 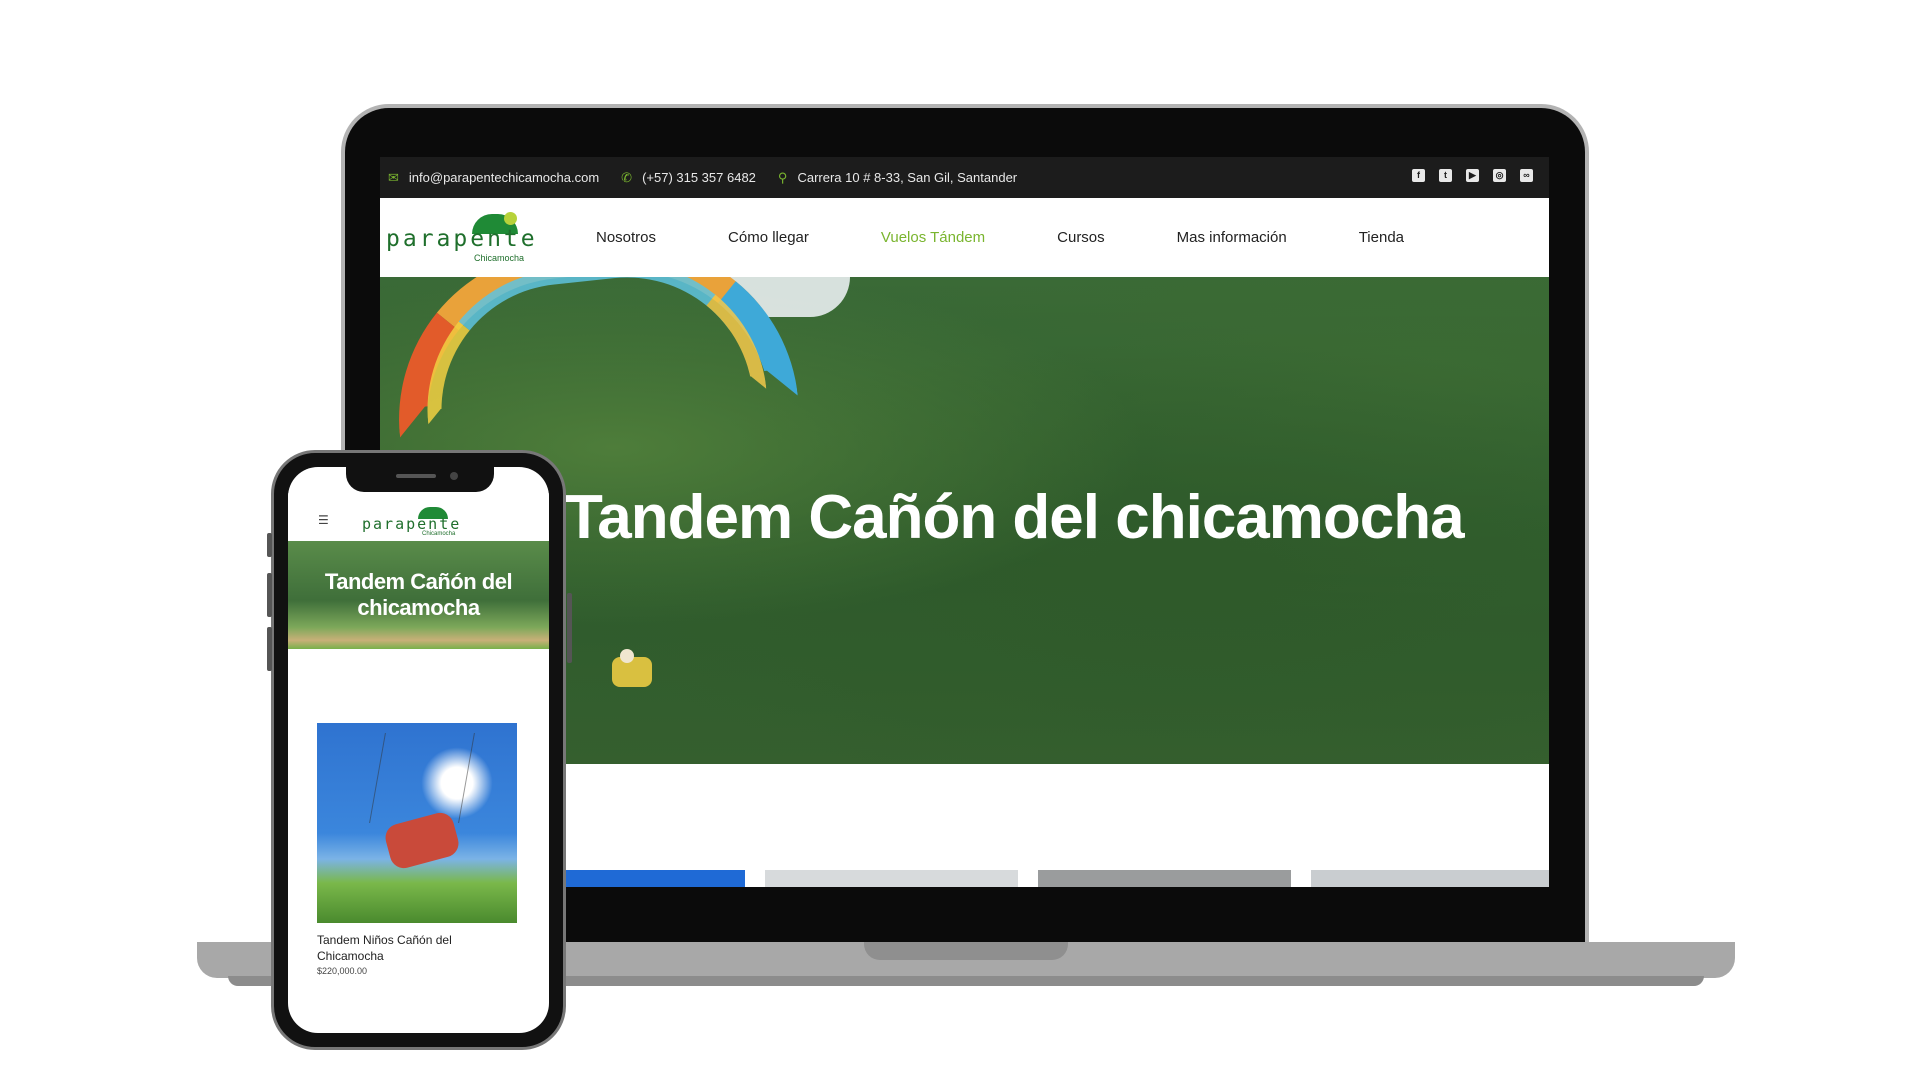 What do you see at coordinates (499, 257) in the screenshot?
I see `logo-sub: Chicamocha` at bounding box center [499, 257].